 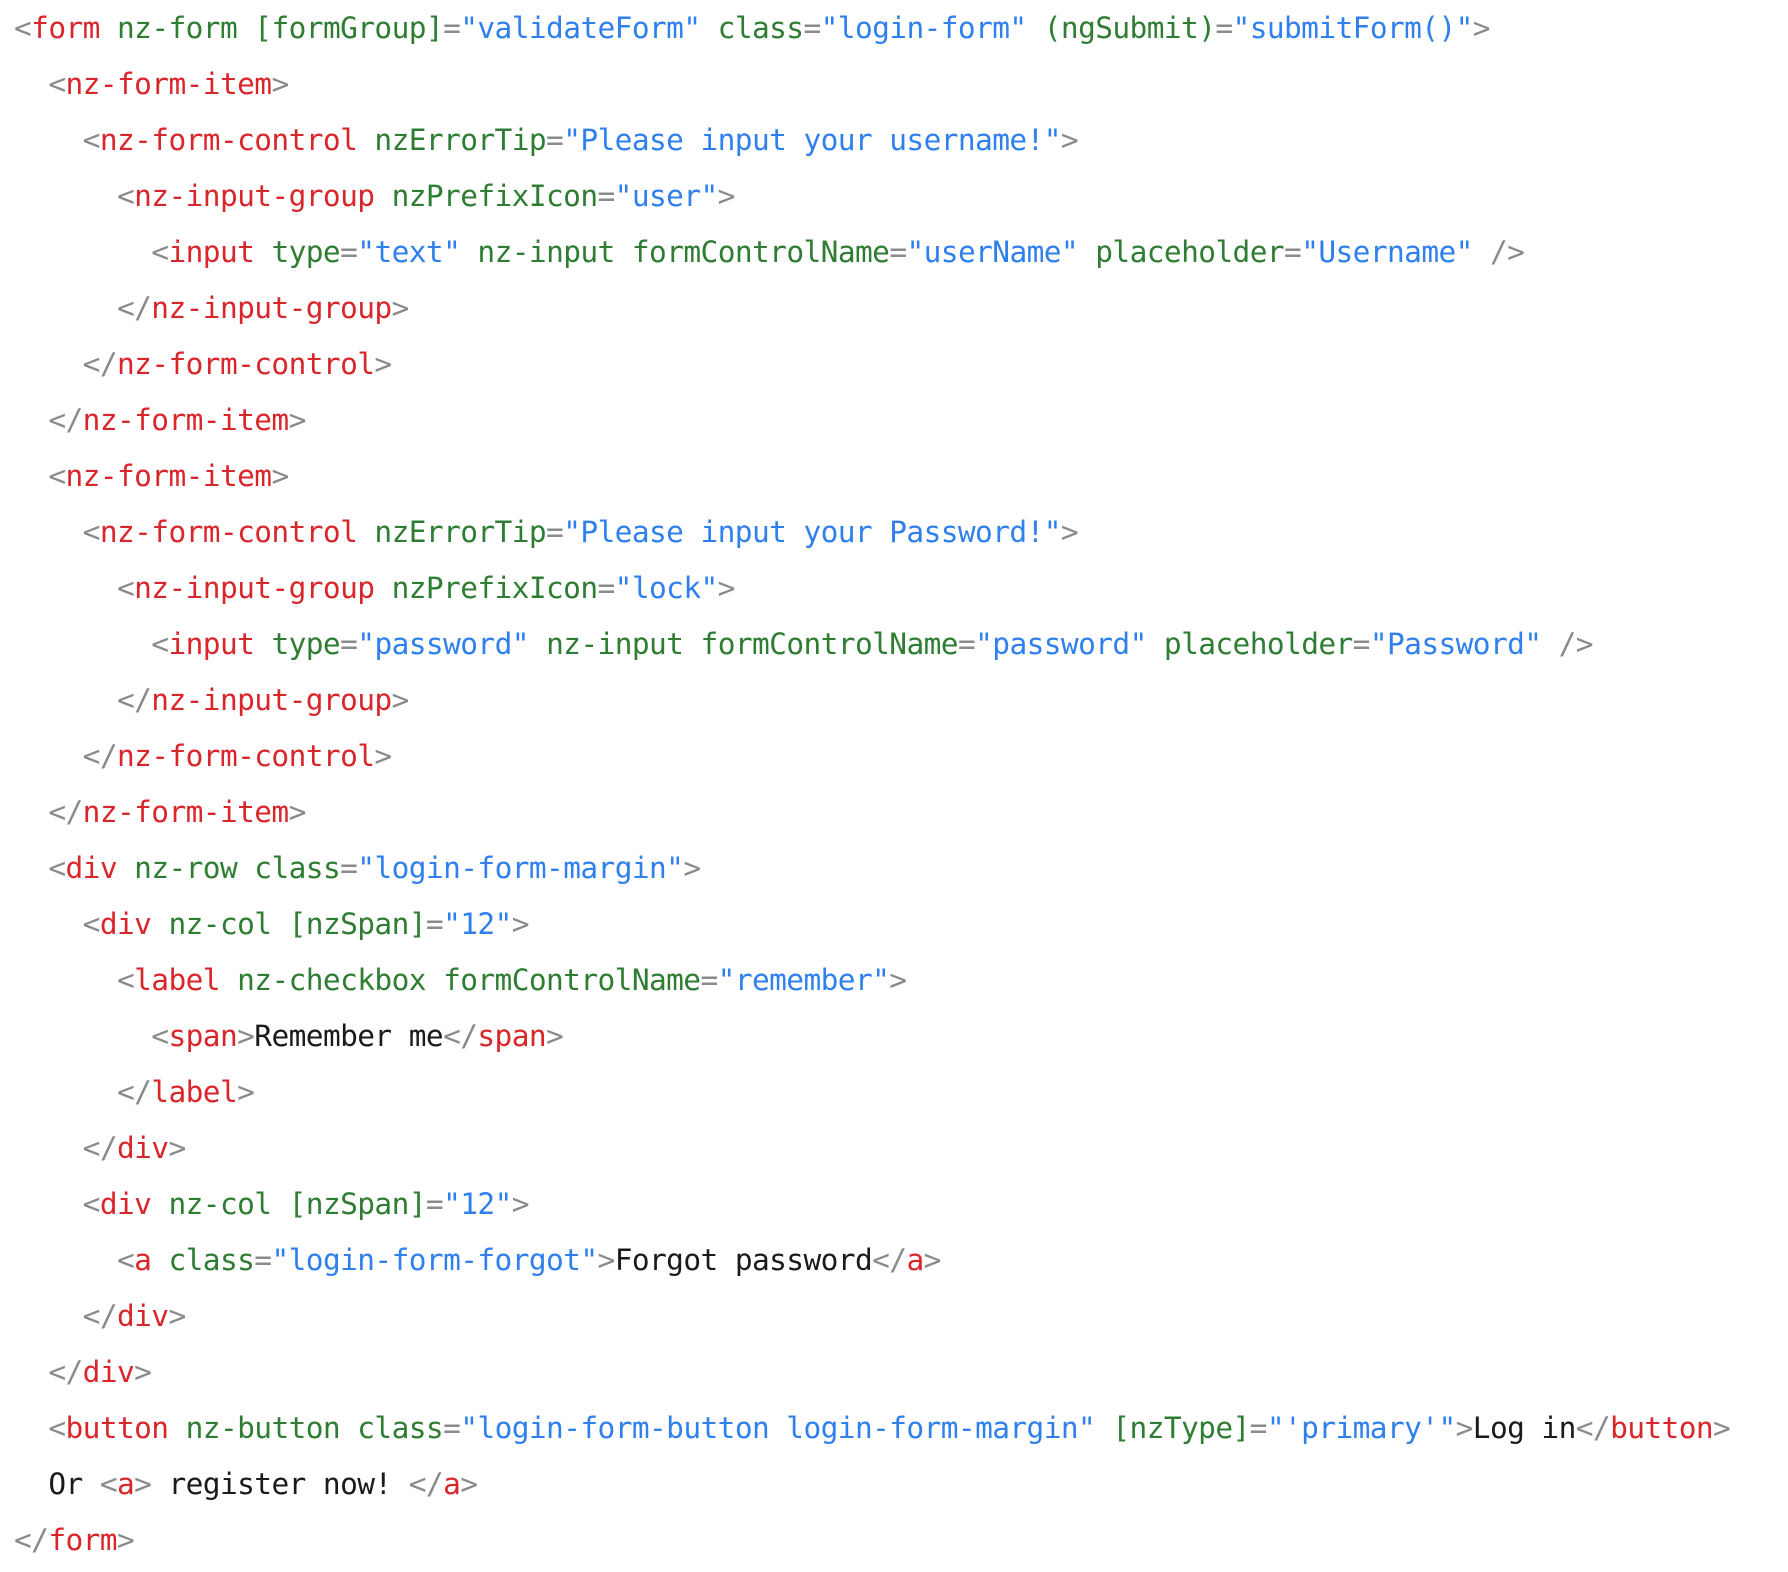 What do you see at coordinates (894, 588) in the screenshot?
I see `code-line: <nz-input-group nzPrefixIcon="lock">` at bounding box center [894, 588].